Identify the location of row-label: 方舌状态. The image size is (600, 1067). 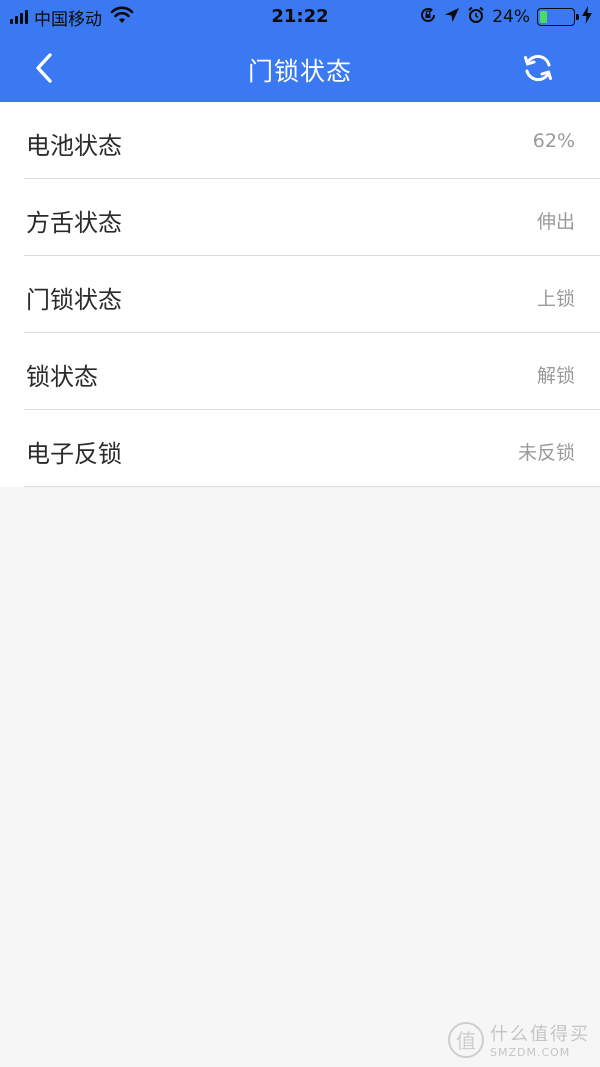
(74, 223).